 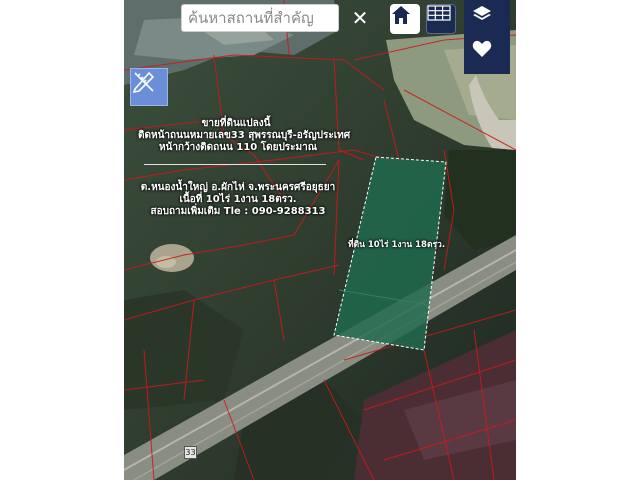 I want to click on layers-icon, so click(x=482, y=13).